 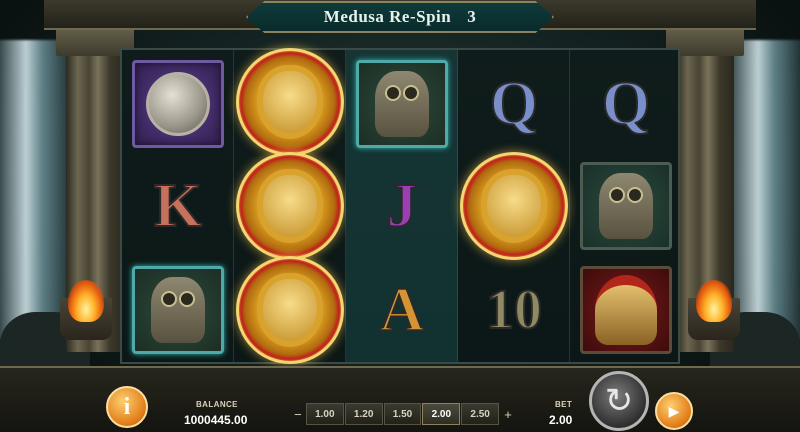 I want to click on reel-4: Q 10, so click(x=514, y=206).